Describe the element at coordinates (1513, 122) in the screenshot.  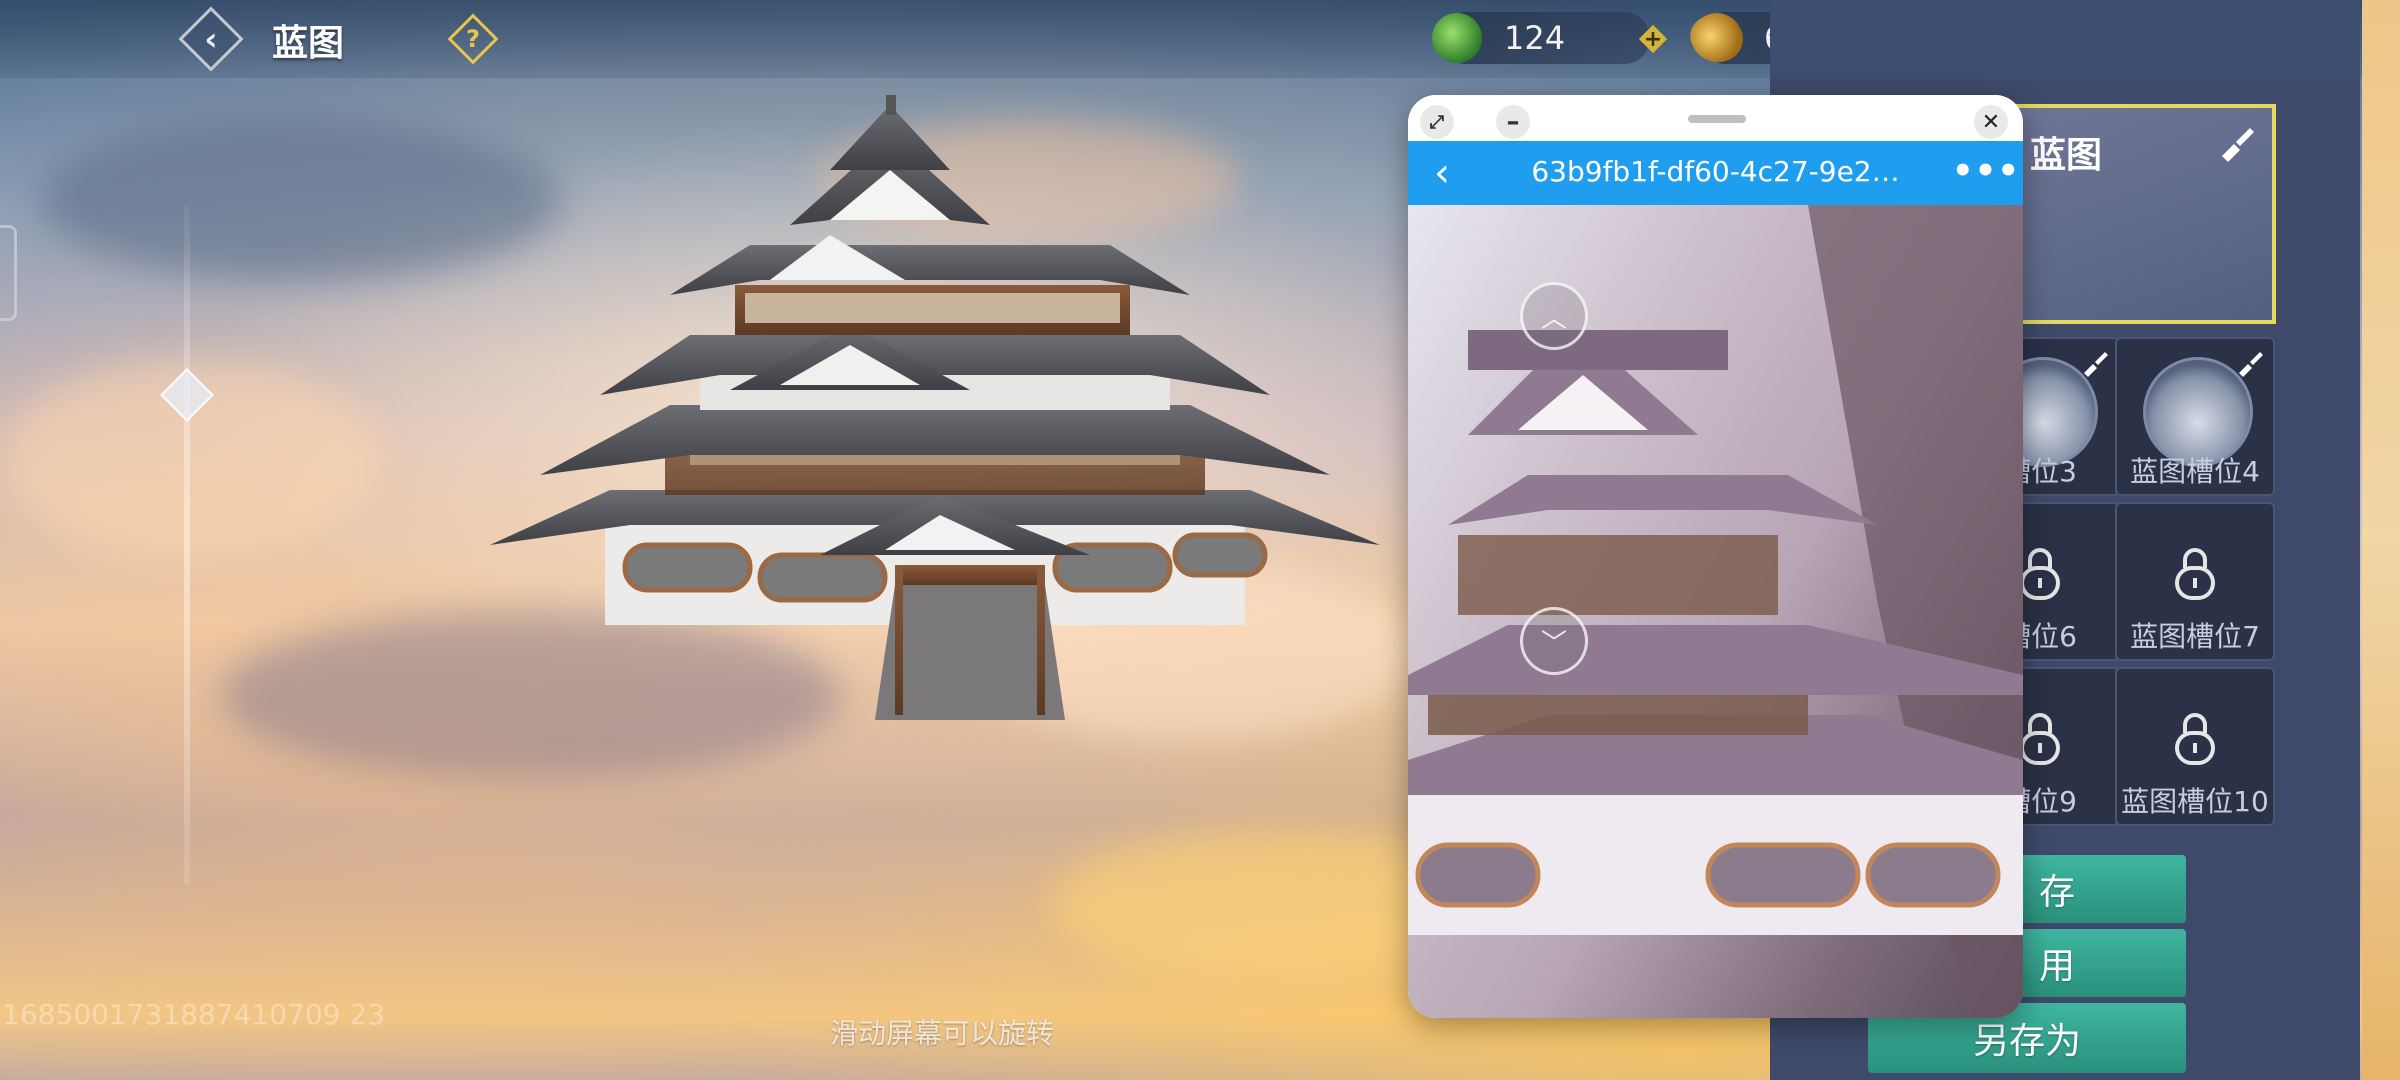
I see `minimize-button: –` at that location.